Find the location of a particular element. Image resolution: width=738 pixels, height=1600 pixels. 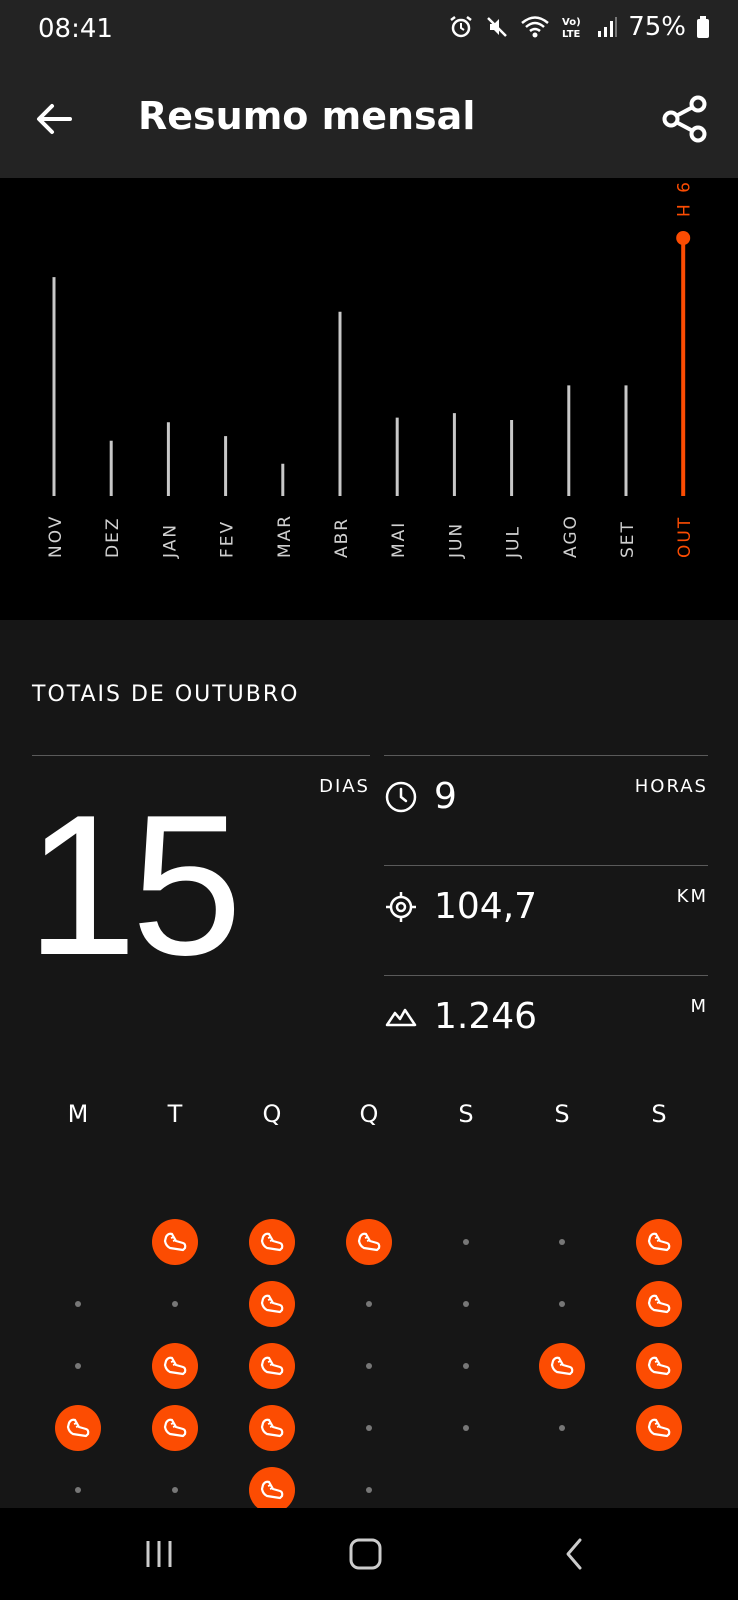

back-chevron-icon is located at coordinates (574, 1554).